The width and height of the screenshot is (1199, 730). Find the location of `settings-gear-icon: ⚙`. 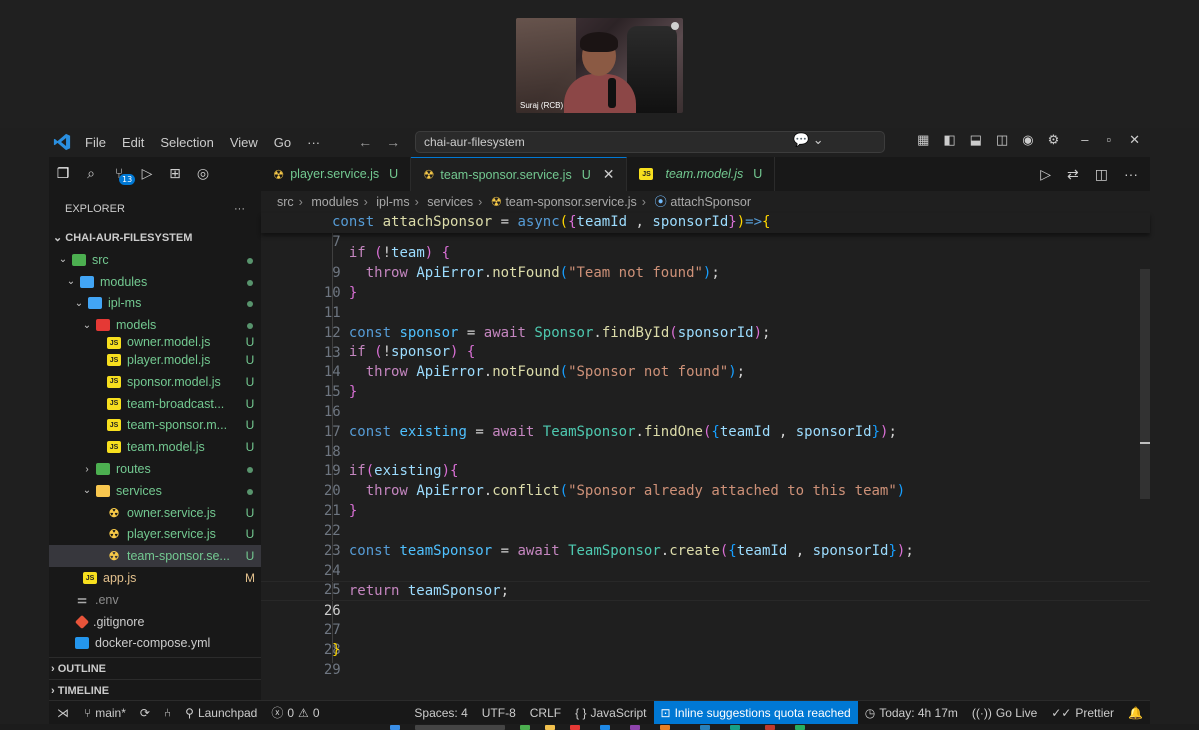

settings-gear-icon: ⚙ is located at coordinates (1054, 140).